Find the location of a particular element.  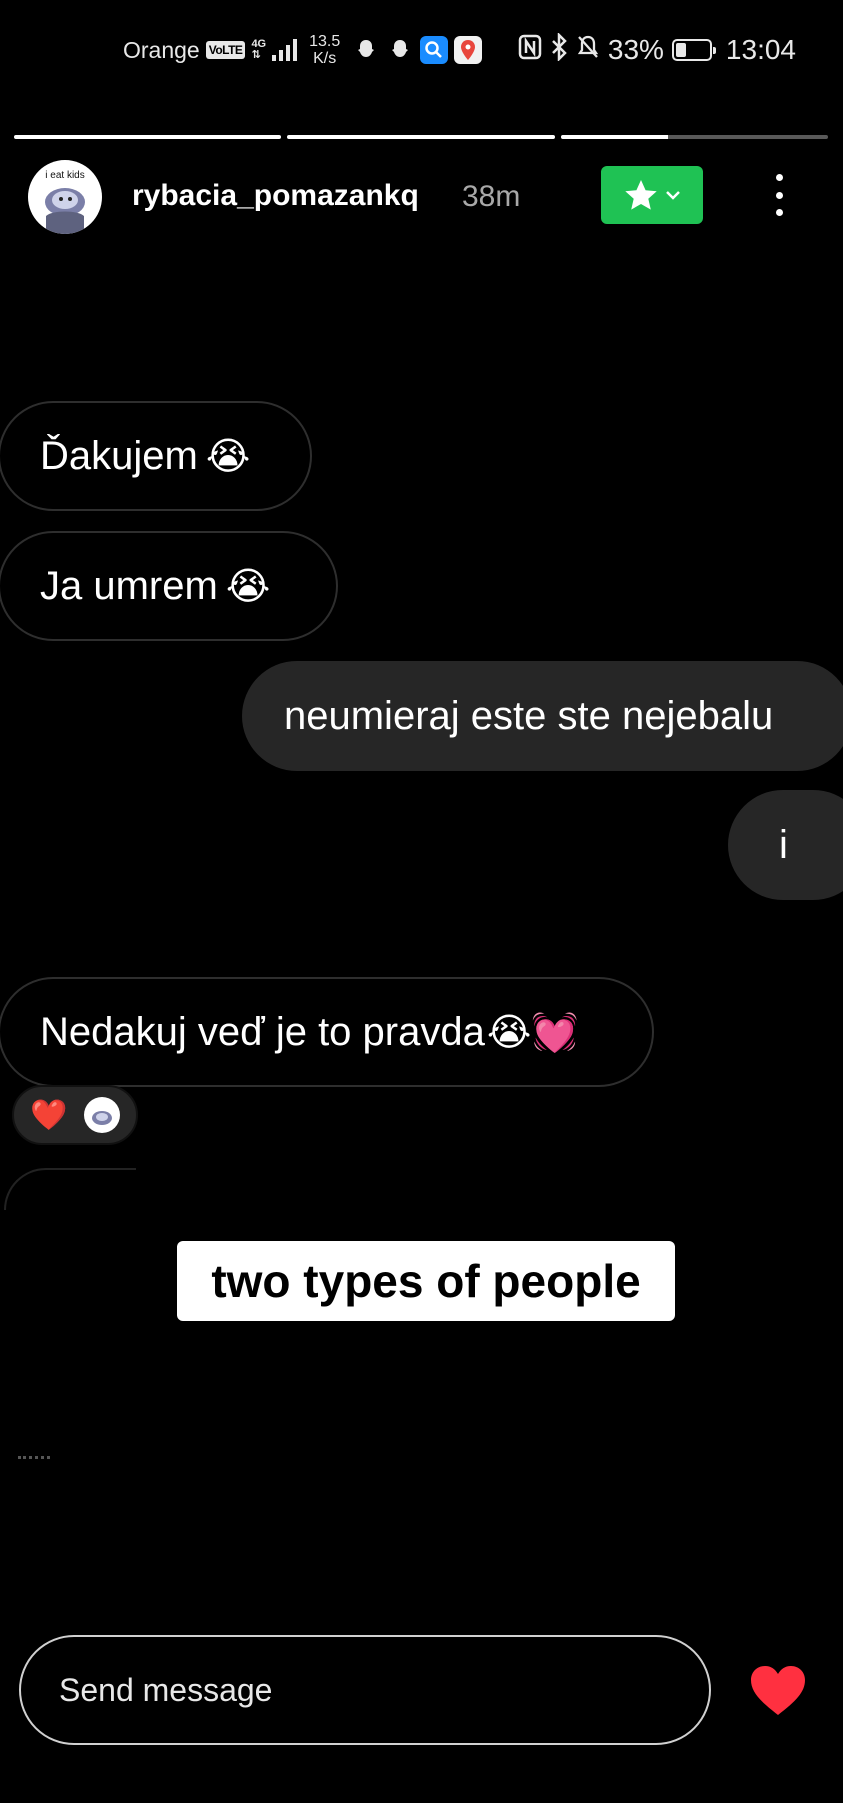

like-button is located at coordinates (778, 1691).